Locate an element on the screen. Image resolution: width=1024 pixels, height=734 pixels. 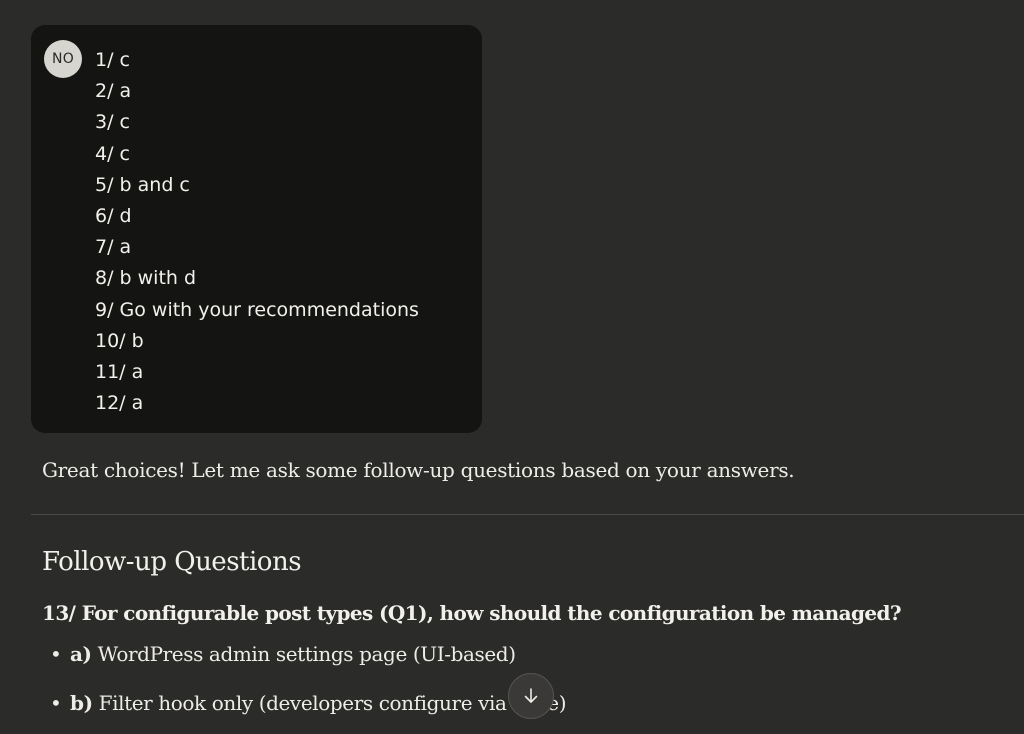
answer-line: 8/ b with d is located at coordinates (146, 278).